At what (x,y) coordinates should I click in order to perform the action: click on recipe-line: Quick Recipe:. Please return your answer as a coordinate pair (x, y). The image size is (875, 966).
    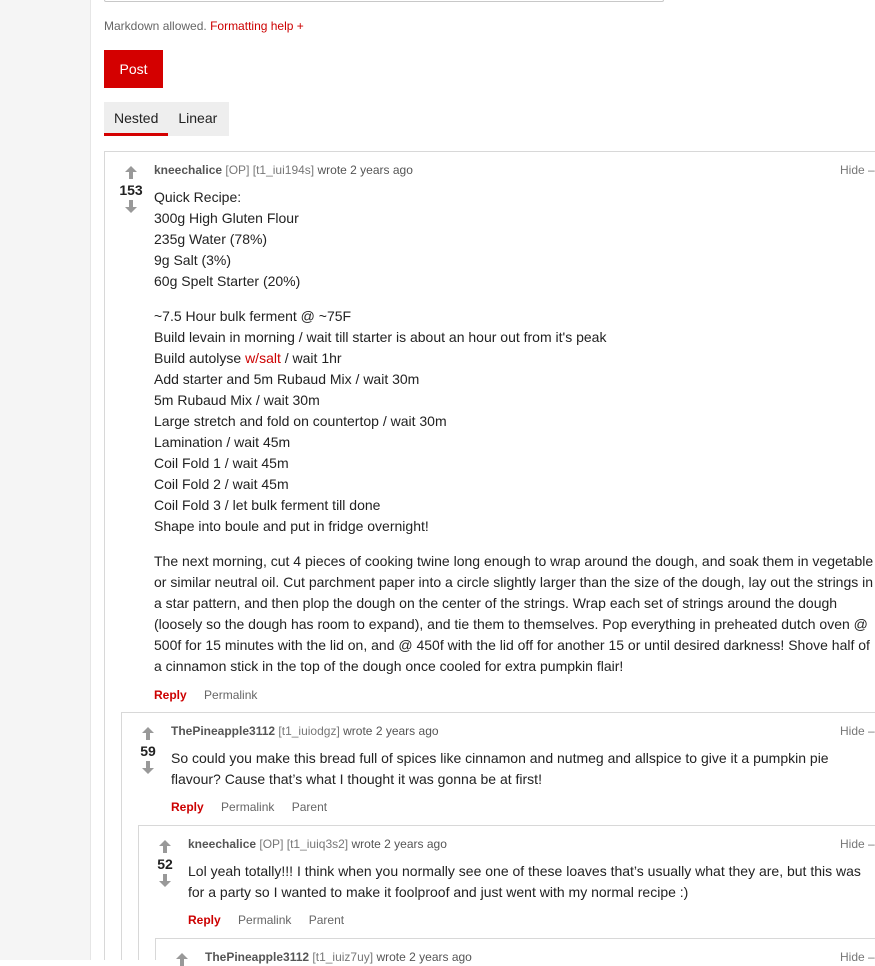
    Looking at the image, I should click on (198, 197).